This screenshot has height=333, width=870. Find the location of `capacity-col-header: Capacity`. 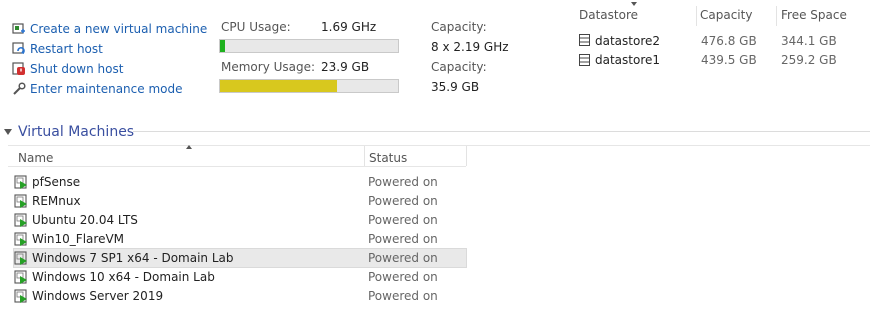

capacity-col-header: Capacity is located at coordinates (726, 15).